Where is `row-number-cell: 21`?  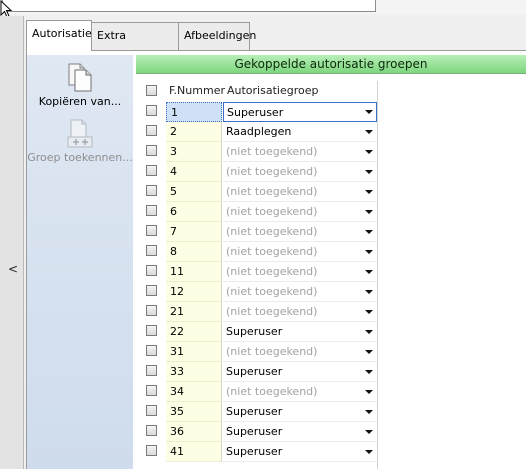
row-number-cell: 21 is located at coordinates (194, 312).